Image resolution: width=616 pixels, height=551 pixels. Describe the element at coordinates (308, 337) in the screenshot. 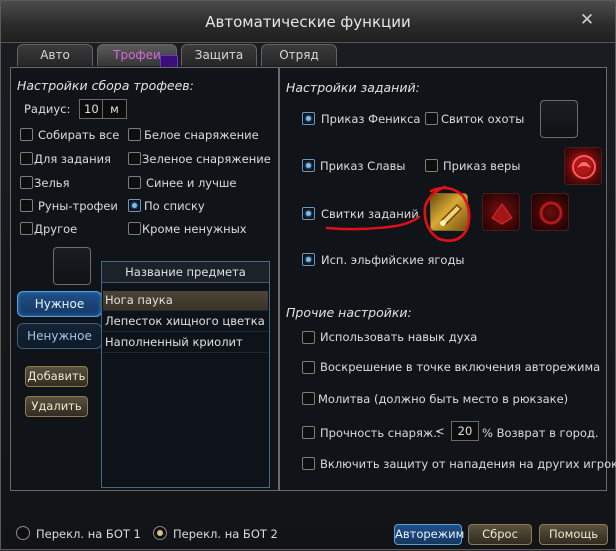

I see `spirit-skill-checkbox` at that location.